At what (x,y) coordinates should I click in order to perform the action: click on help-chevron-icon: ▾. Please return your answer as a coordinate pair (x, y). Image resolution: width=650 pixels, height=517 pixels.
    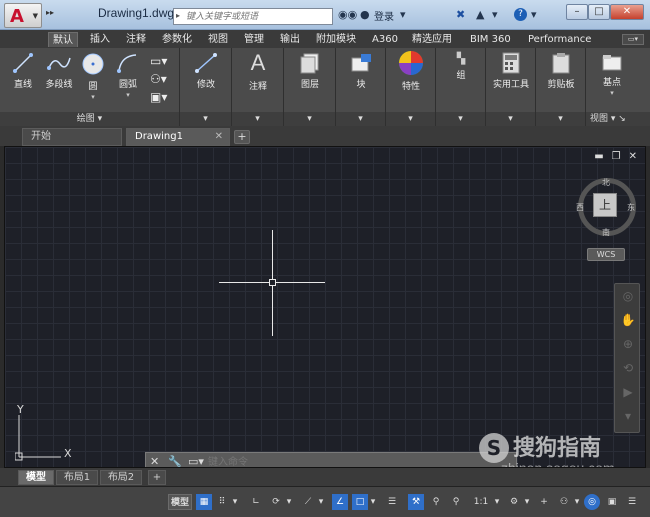
    Looking at the image, I should click on (534, 14).